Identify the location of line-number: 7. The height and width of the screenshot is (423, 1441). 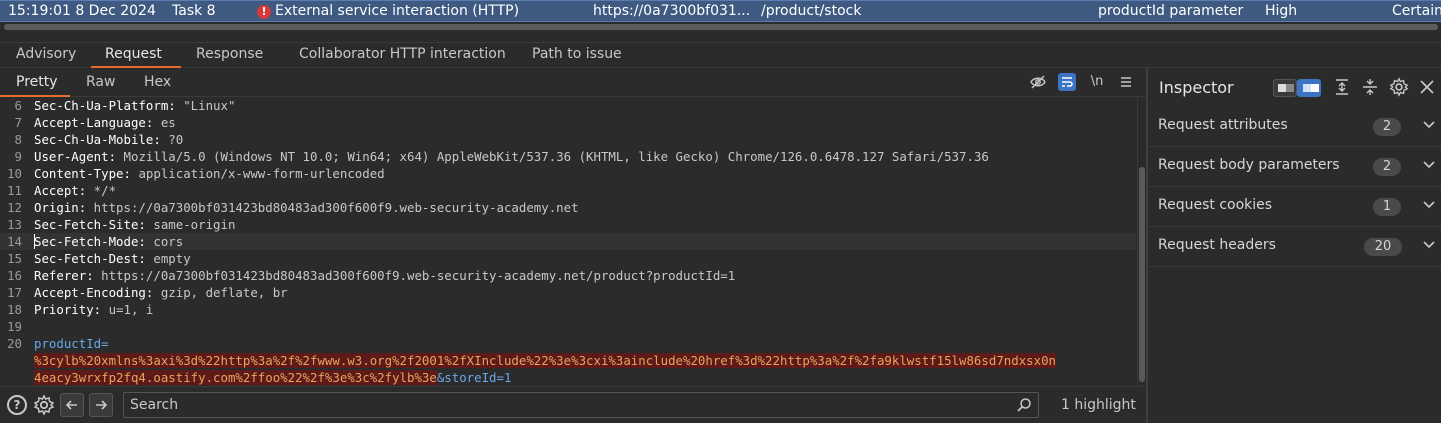
(18, 122).